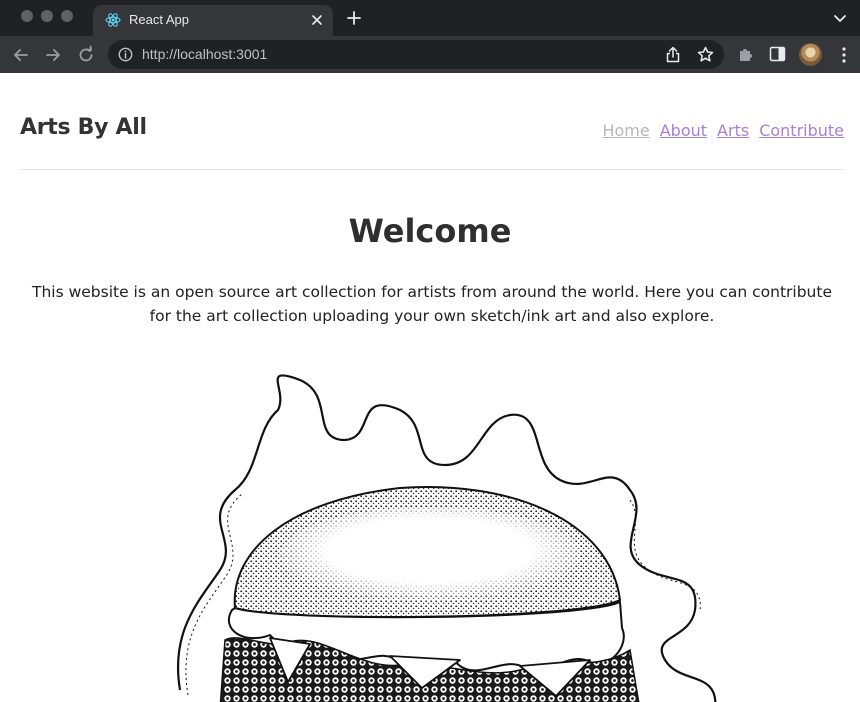  Describe the element at coordinates (47, 16) in the screenshot. I see `window-minimize-dot` at that location.